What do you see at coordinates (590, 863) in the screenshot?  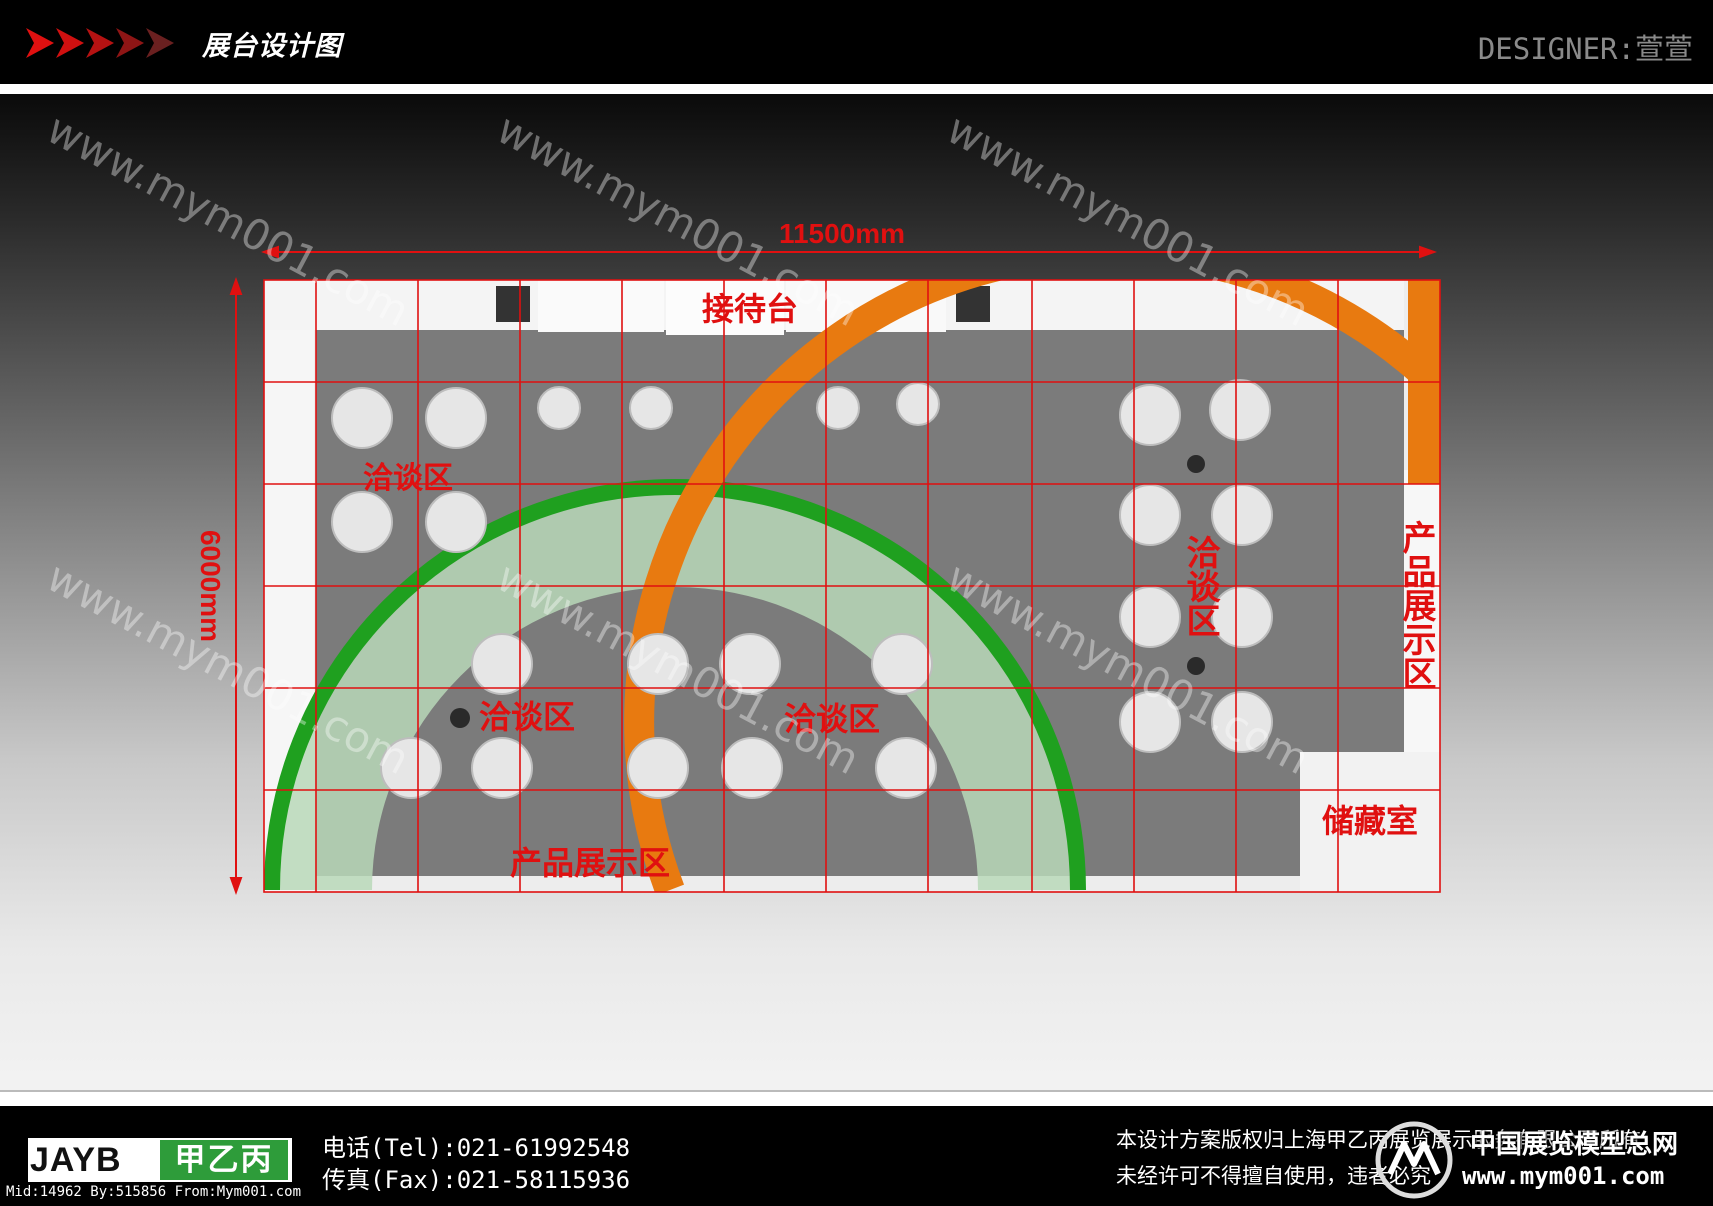 I see `product-display-label-bottom: 产品展示区` at bounding box center [590, 863].